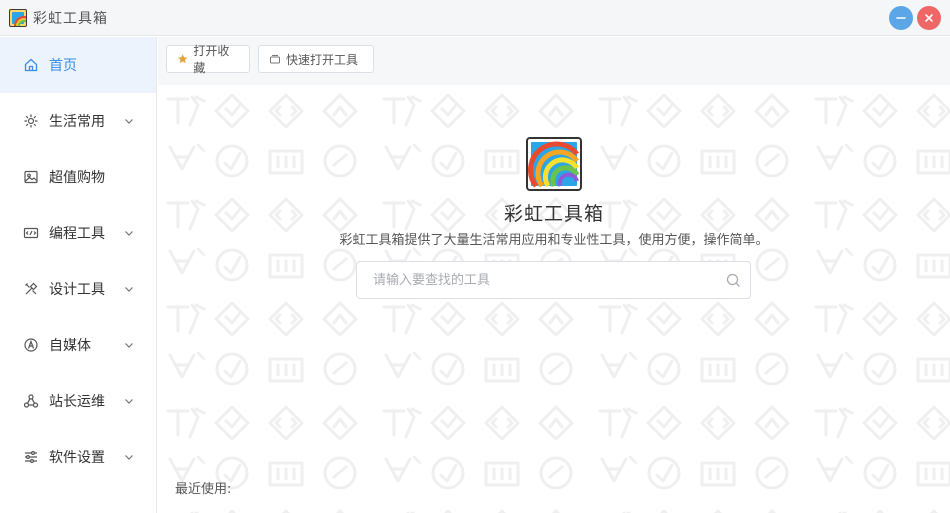 The width and height of the screenshot is (950, 513). Describe the element at coordinates (70, 18) in the screenshot. I see `app-title: 彩虹工具箱` at that location.